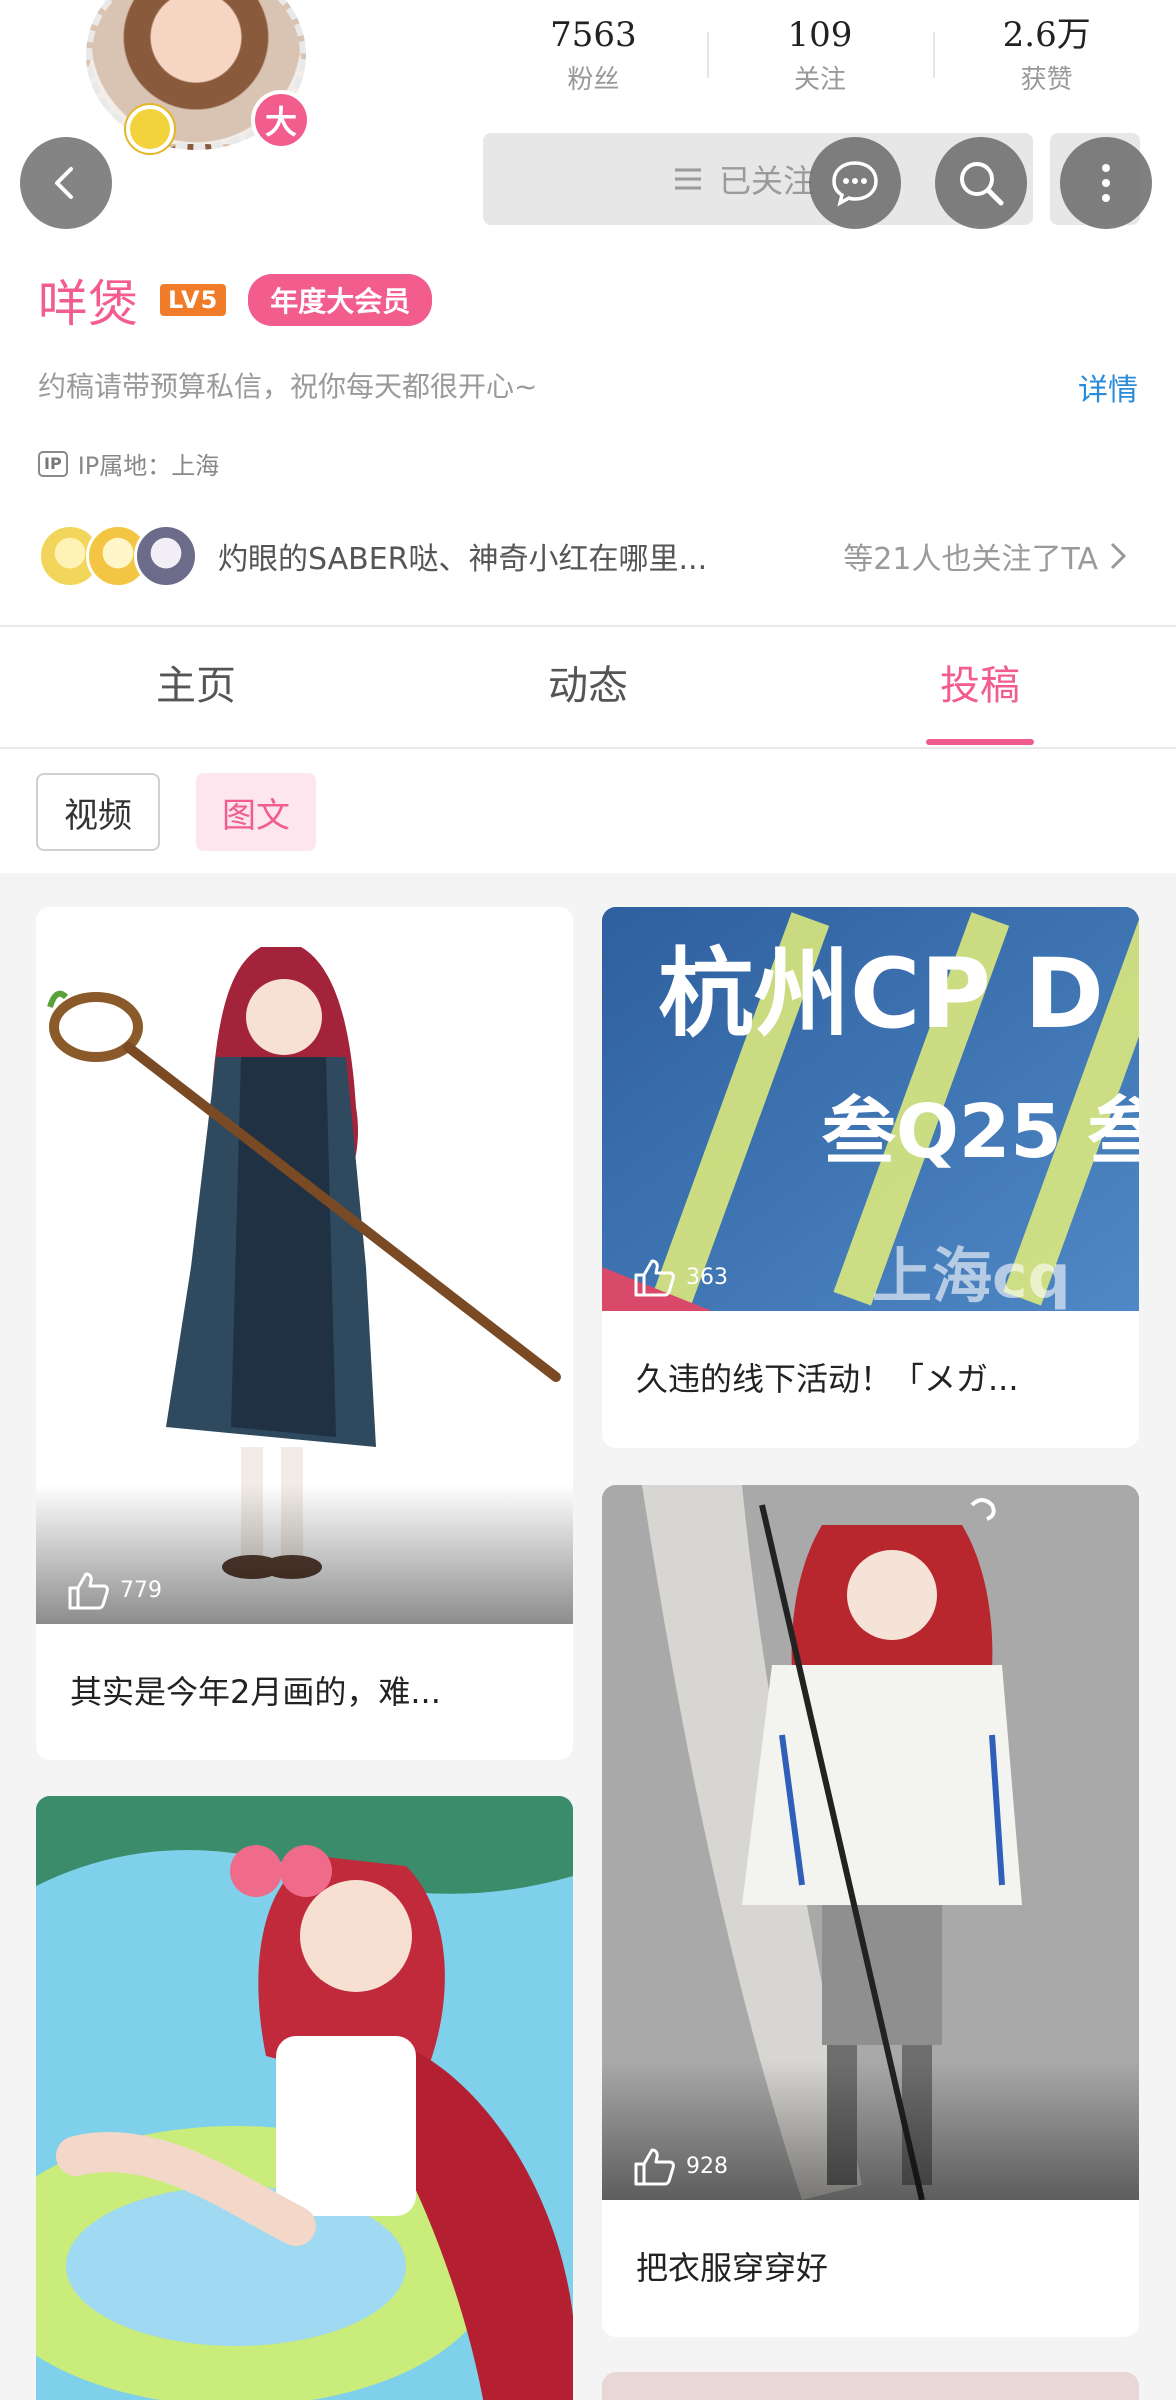  What do you see at coordinates (593, 60) in the screenshot?
I see `stat-fans: 7563 粉丝` at bounding box center [593, 60].